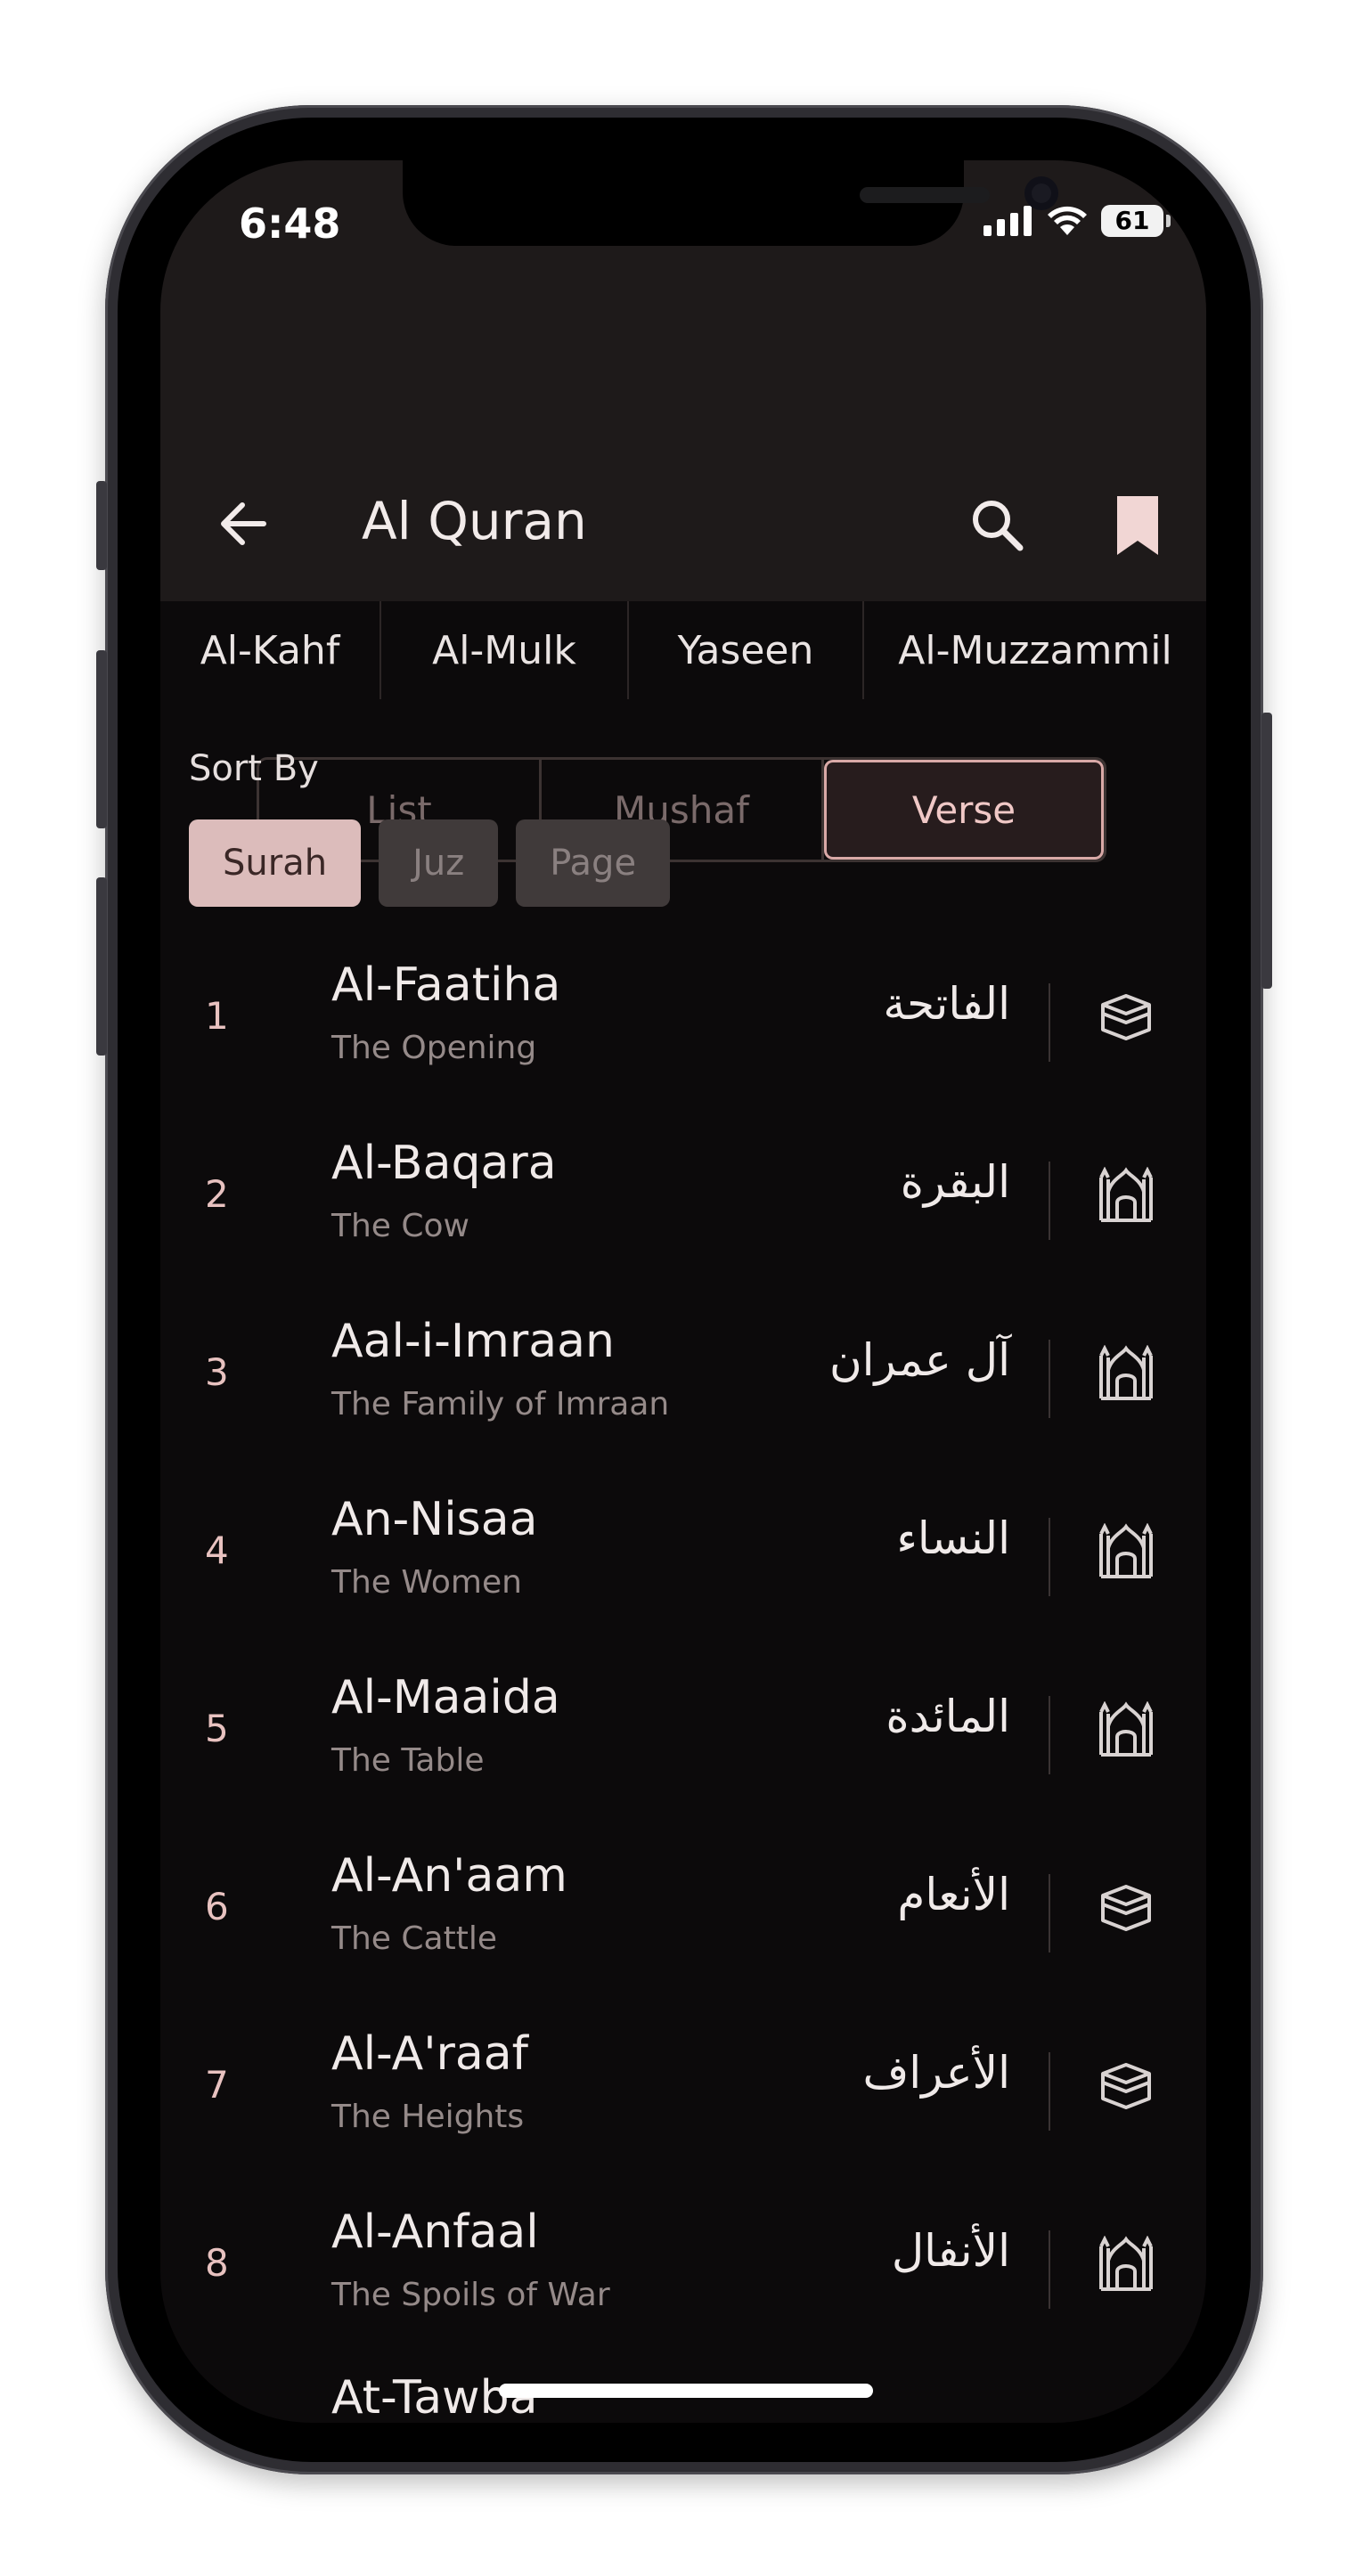 Image resolution: width=1363 pixels, height=2576 pixels. What do you see at coordinates (683, 2264) in the screenshot?
I see `surah-row: 8 Al-Anfaal The Spoils of War الأنفال` at bounding box center [683, 2264].